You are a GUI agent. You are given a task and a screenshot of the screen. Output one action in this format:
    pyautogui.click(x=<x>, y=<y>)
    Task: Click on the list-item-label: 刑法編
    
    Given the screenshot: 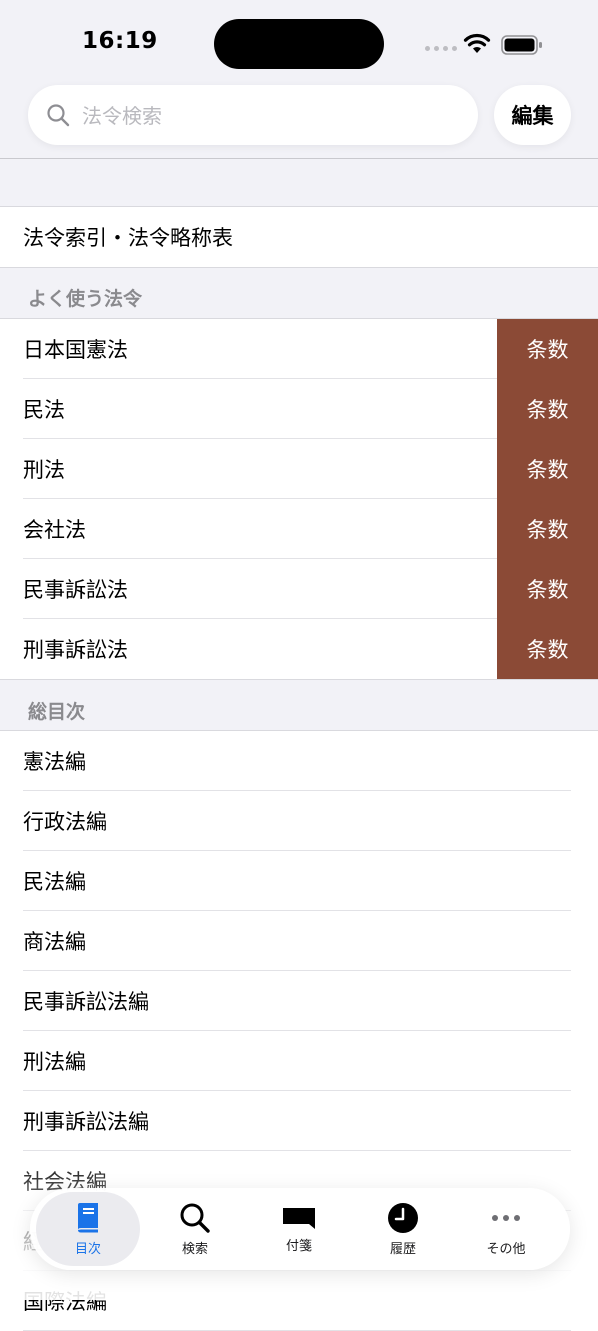 What is the action you would take?
    pyautogui.click(x=54, y=1062)
    